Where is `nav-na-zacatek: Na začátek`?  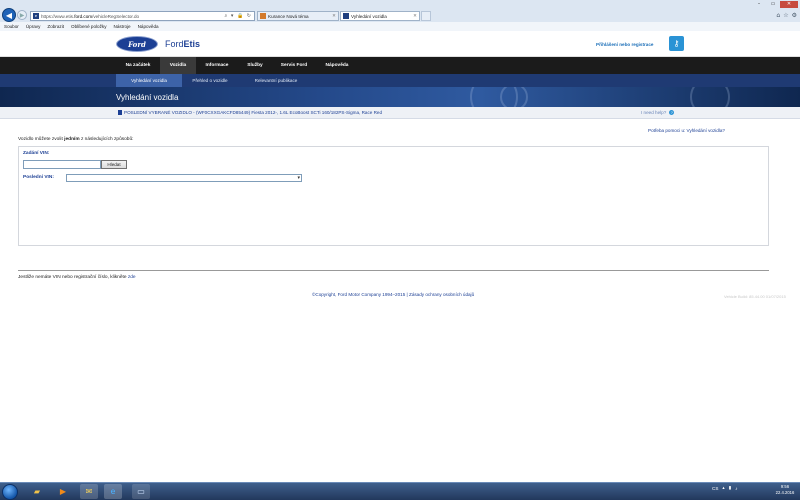
nav-na-zacatek: Na začátek is located at coordinates (138, 65).